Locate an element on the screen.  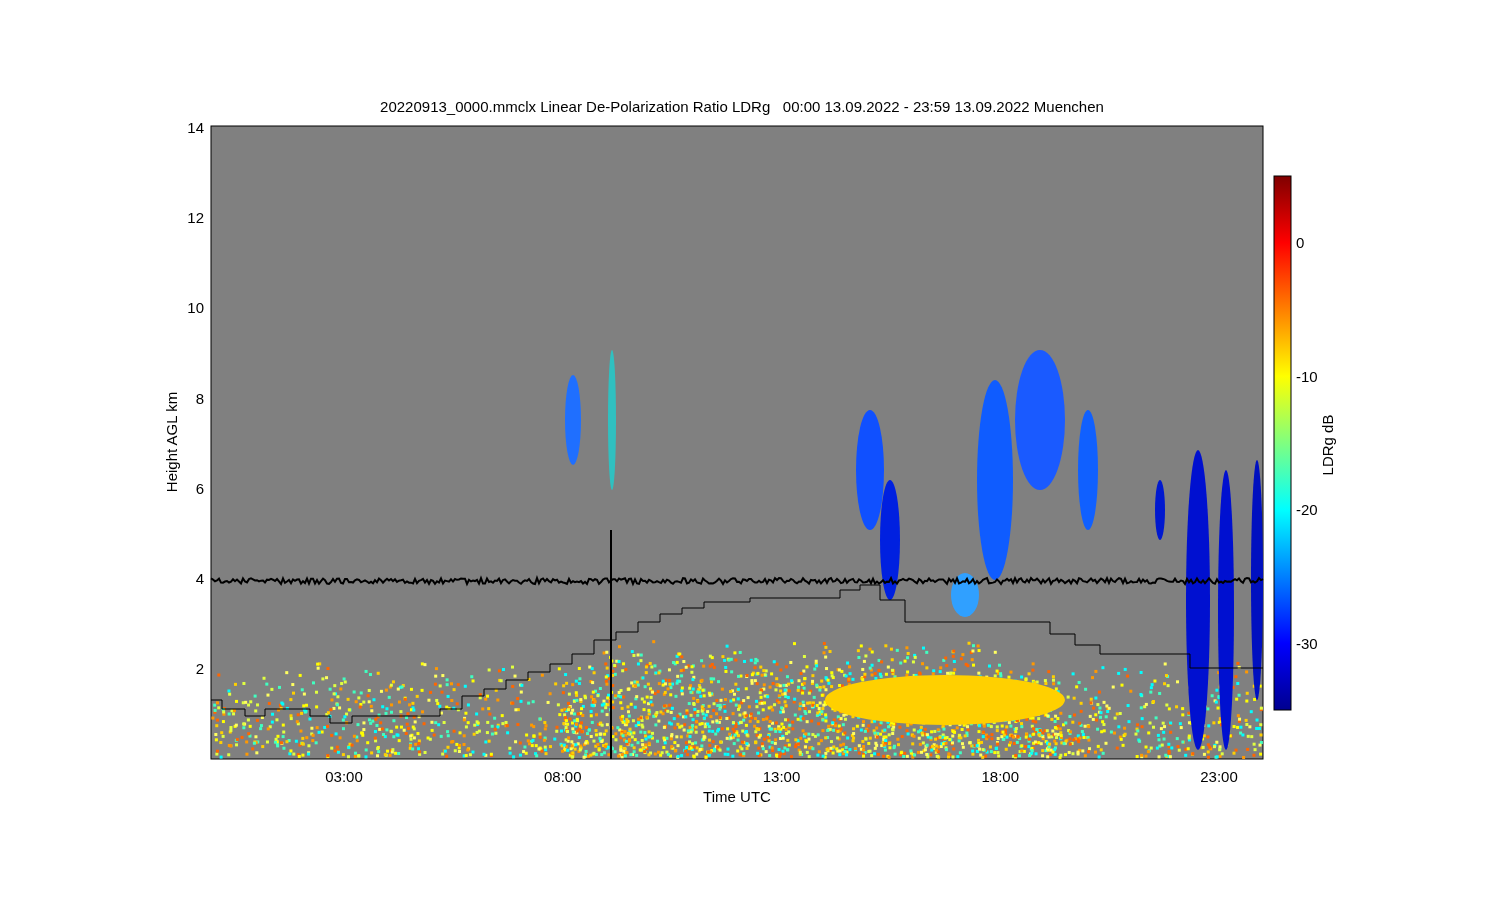
colorbar-tick-label: -10 is located at coordinates (1307, 376).